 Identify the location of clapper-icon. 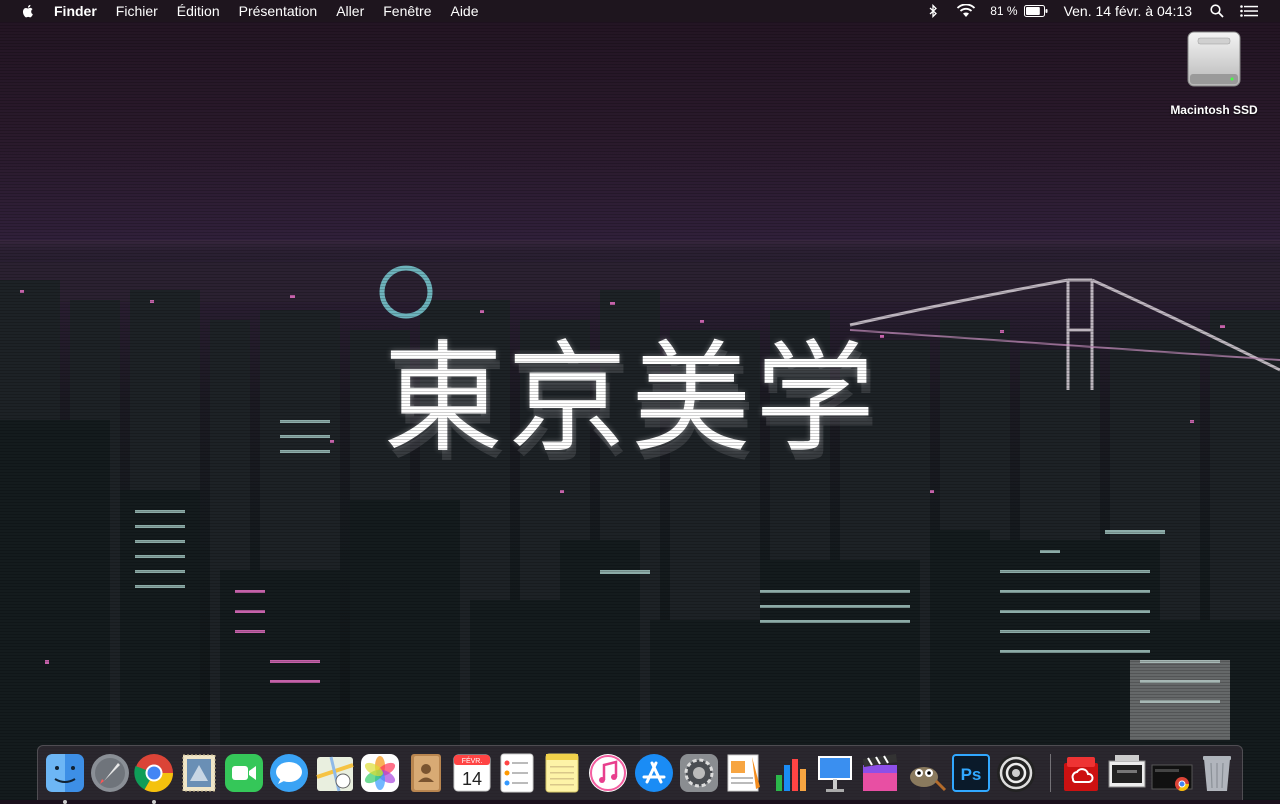
(880, 772).